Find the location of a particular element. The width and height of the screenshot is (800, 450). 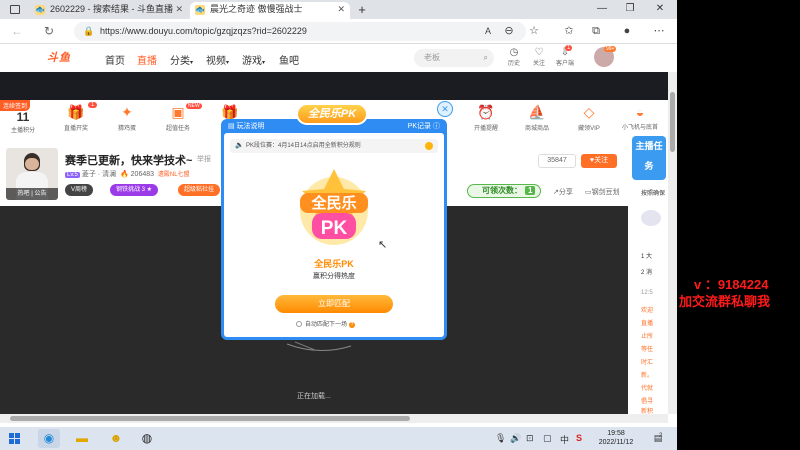

streamer-avatar: 热吧 | 公告 is located at coordinates (32, 174).